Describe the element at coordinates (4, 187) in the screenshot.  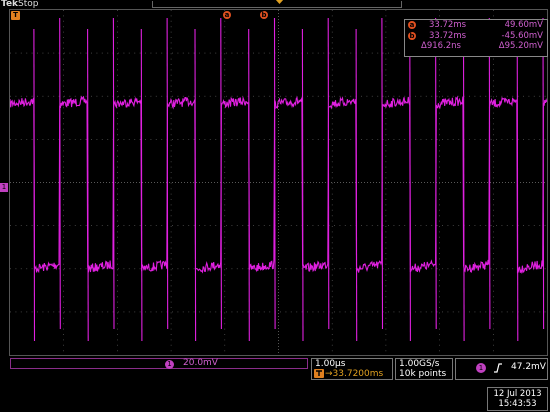
I see `channel-1-ground-marker: 1` at that location.